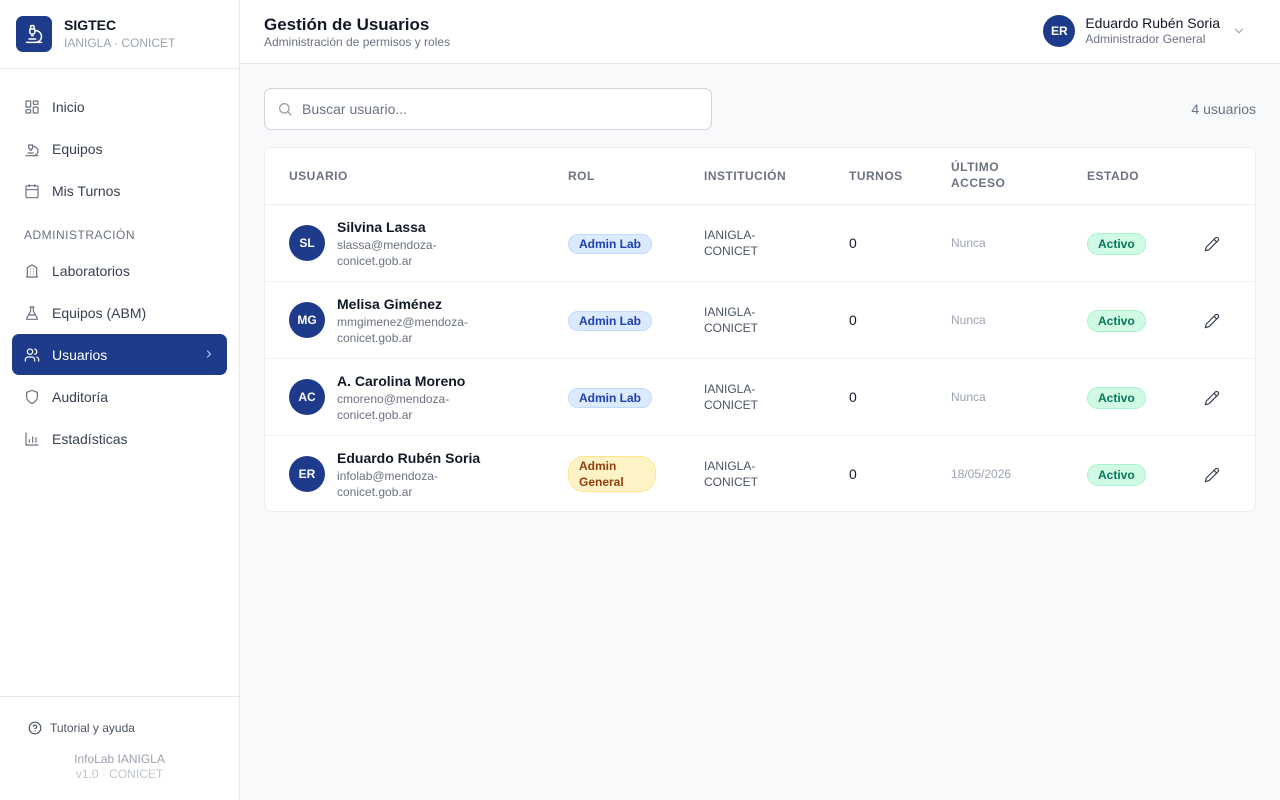  I want to click on user-email: mmgimenez@mendoza-conicet.gob.ar, so click(402, 330).